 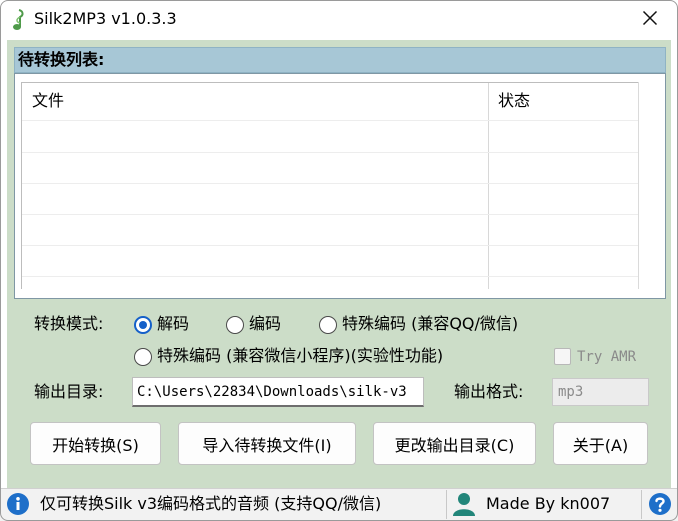 What do you see at coordinates (18, 504) in the screenshot?
I see `info-icon` at bounding box center [18, 504].